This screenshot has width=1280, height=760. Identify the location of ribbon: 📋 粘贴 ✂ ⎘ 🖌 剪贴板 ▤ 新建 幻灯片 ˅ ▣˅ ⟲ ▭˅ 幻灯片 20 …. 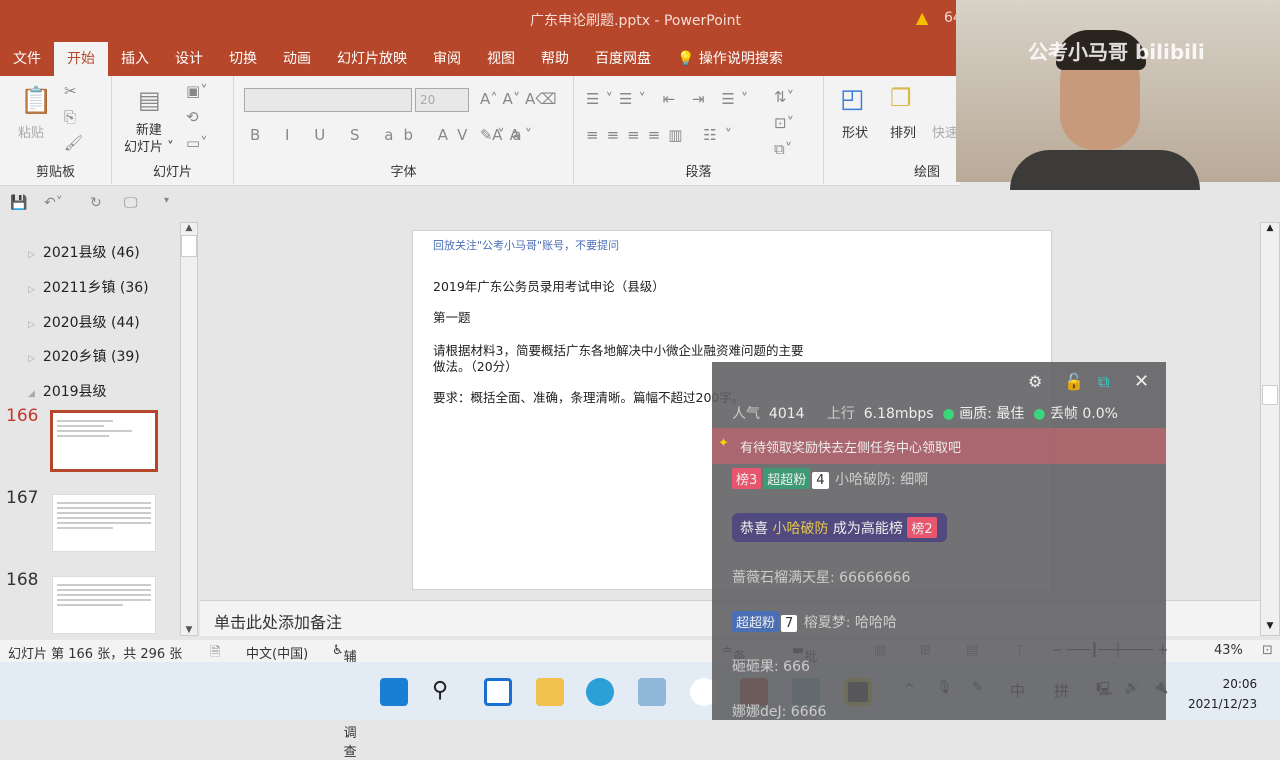
(480, 131).